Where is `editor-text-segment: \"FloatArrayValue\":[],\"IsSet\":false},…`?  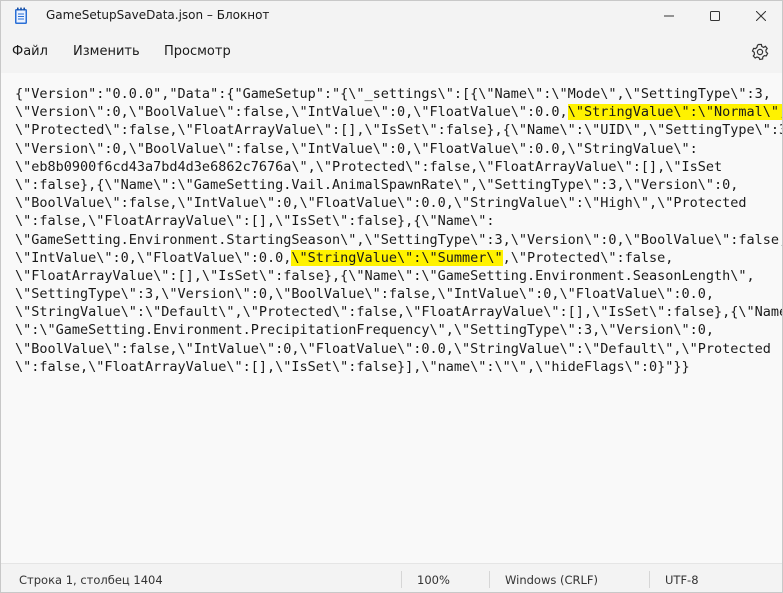
editor-text-segment: \"FloatArrayValue\":[],\"IsSet\":false},… is located at coordinates (385, 275).